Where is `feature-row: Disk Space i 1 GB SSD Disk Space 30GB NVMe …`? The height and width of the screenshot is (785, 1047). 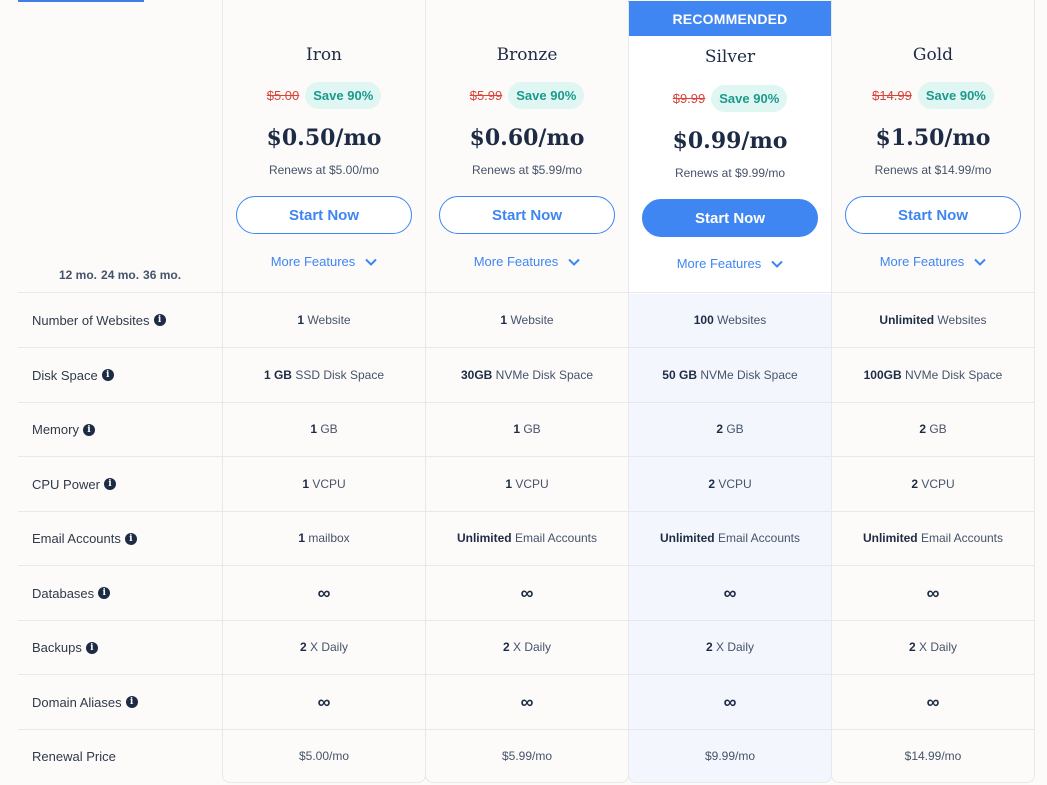 feature-row: Disk Space i 1 GB SSD Disk Space 30GB NVMe … is located at coordinates (526, 374).